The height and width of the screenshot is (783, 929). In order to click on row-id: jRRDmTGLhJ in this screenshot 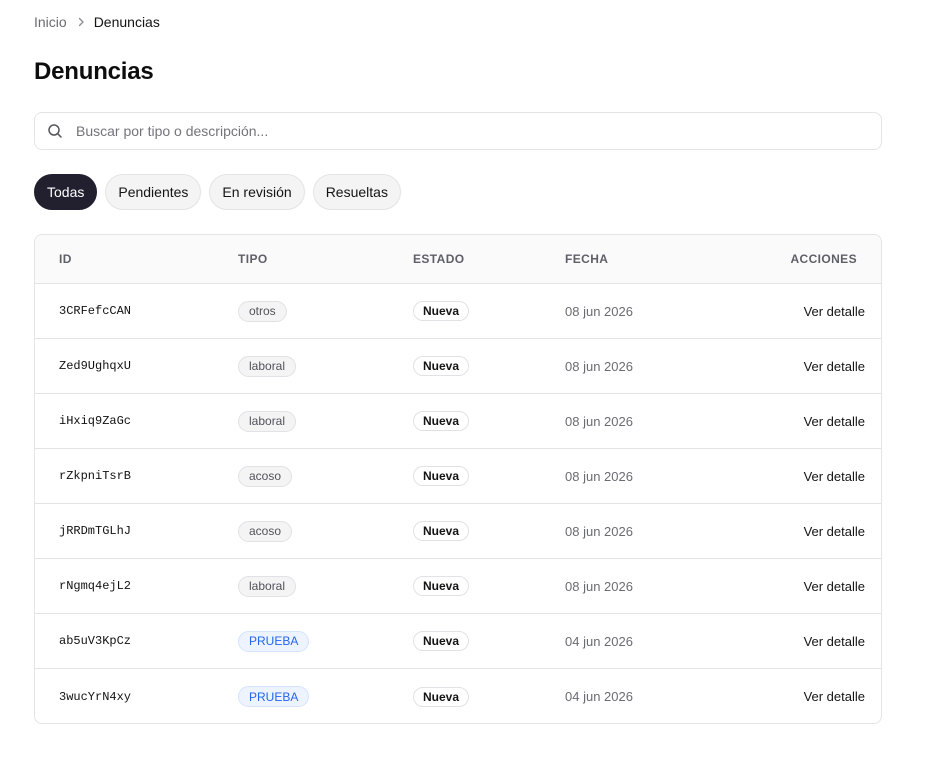, I will do `click(95, 531)`.